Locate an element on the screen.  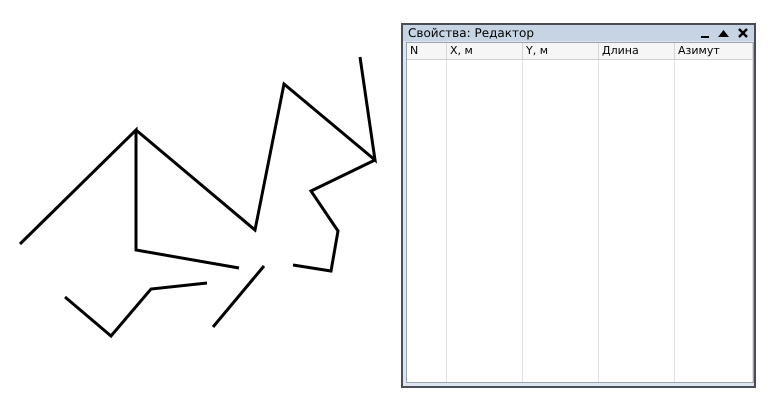
column-header: N is located at coordinates (427, 51).